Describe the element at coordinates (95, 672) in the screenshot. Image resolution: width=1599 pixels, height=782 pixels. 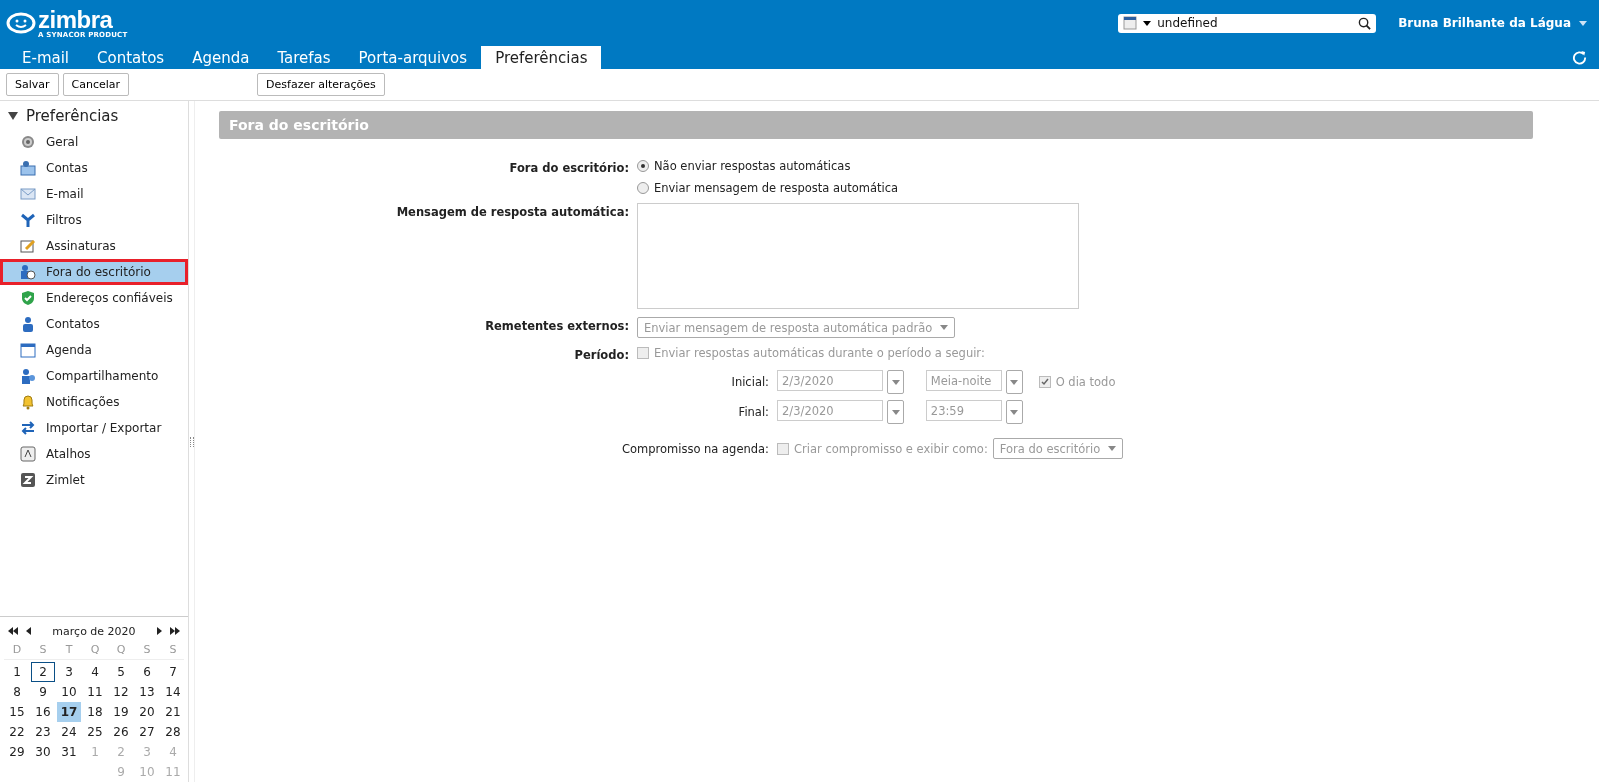
I see `calendar-day: 4` at that location.